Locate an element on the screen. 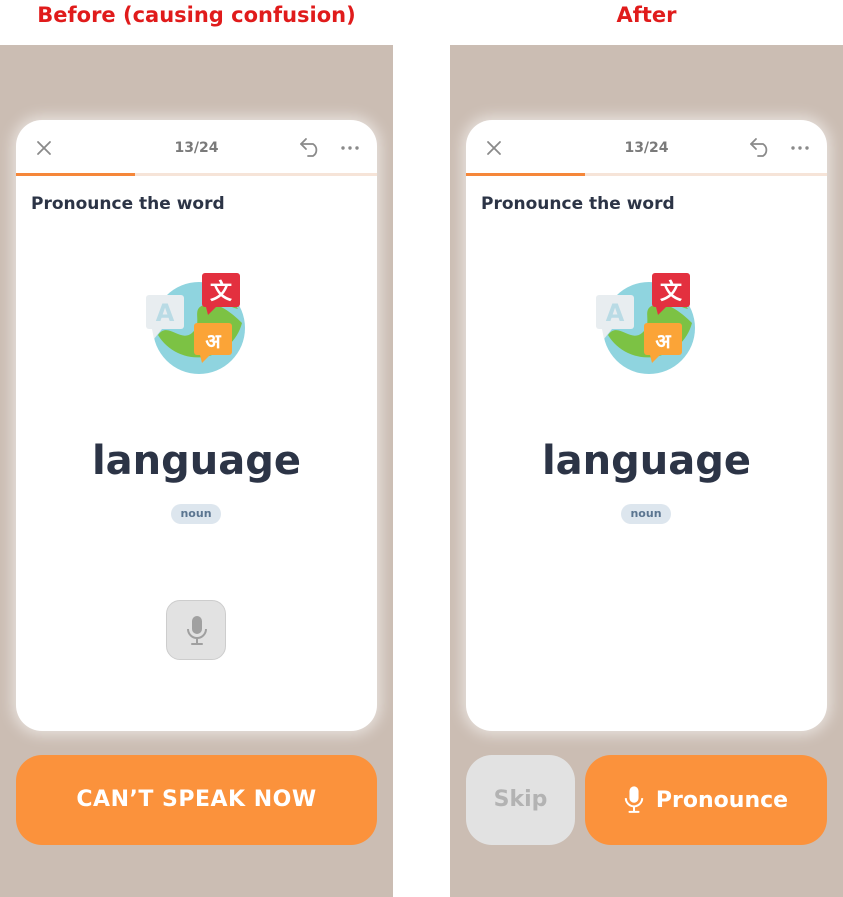 The width and height of the screenshot is (843, 897). before-caption: Before (causing confusion) is located at coordinates (196, 15).